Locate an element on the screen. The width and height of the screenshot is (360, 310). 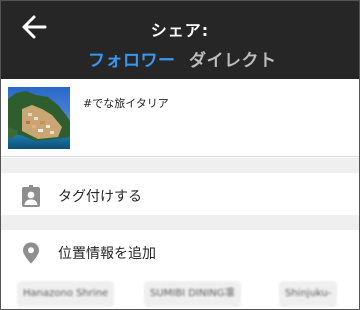
tag-people-option: タグ付けする is located at coordinates (180, 194).